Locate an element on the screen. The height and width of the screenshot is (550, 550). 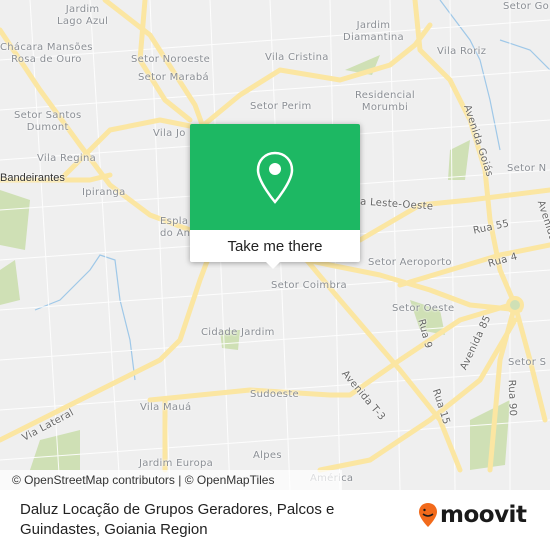
map-label: Jardim Lago Azul is located at coordinates (83, 15).